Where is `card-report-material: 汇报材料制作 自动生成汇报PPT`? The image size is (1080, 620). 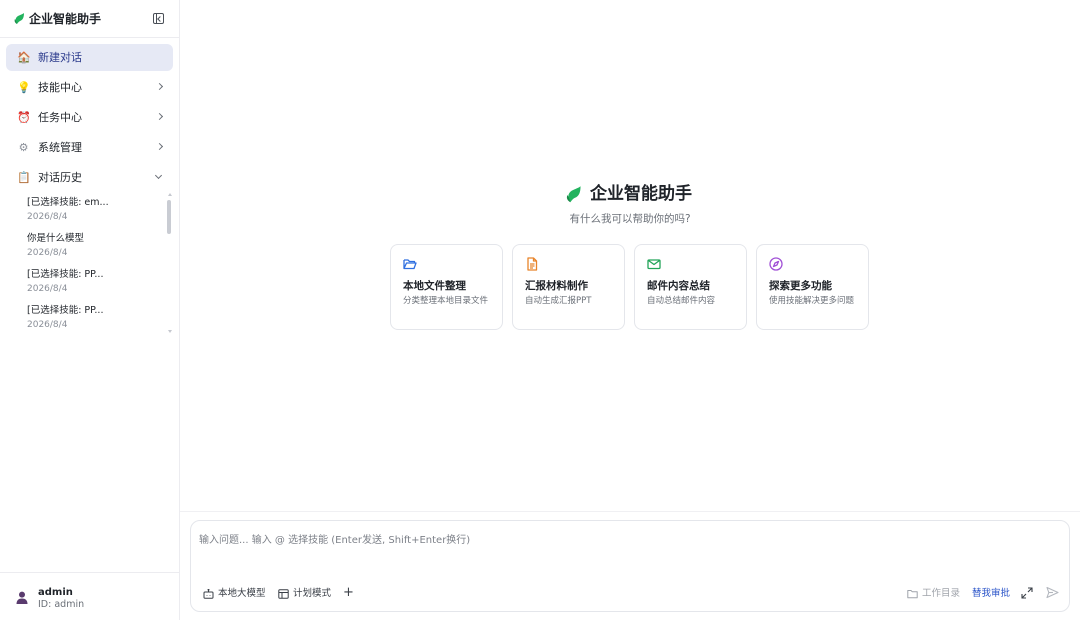 card-report-material: 汇报材料制作 自动生成汇报PPT is located at coordinates (568, 287).